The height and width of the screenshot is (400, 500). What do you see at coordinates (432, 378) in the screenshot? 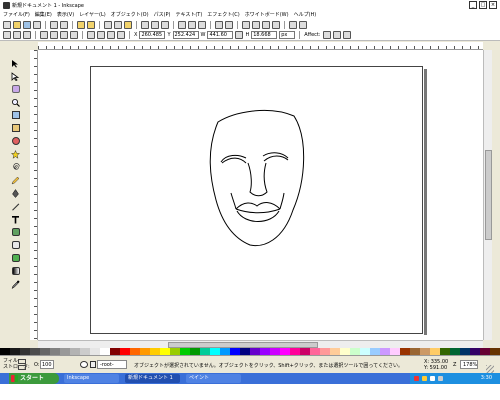
I see `tray-network-icon` at bounding box center [432, 378].